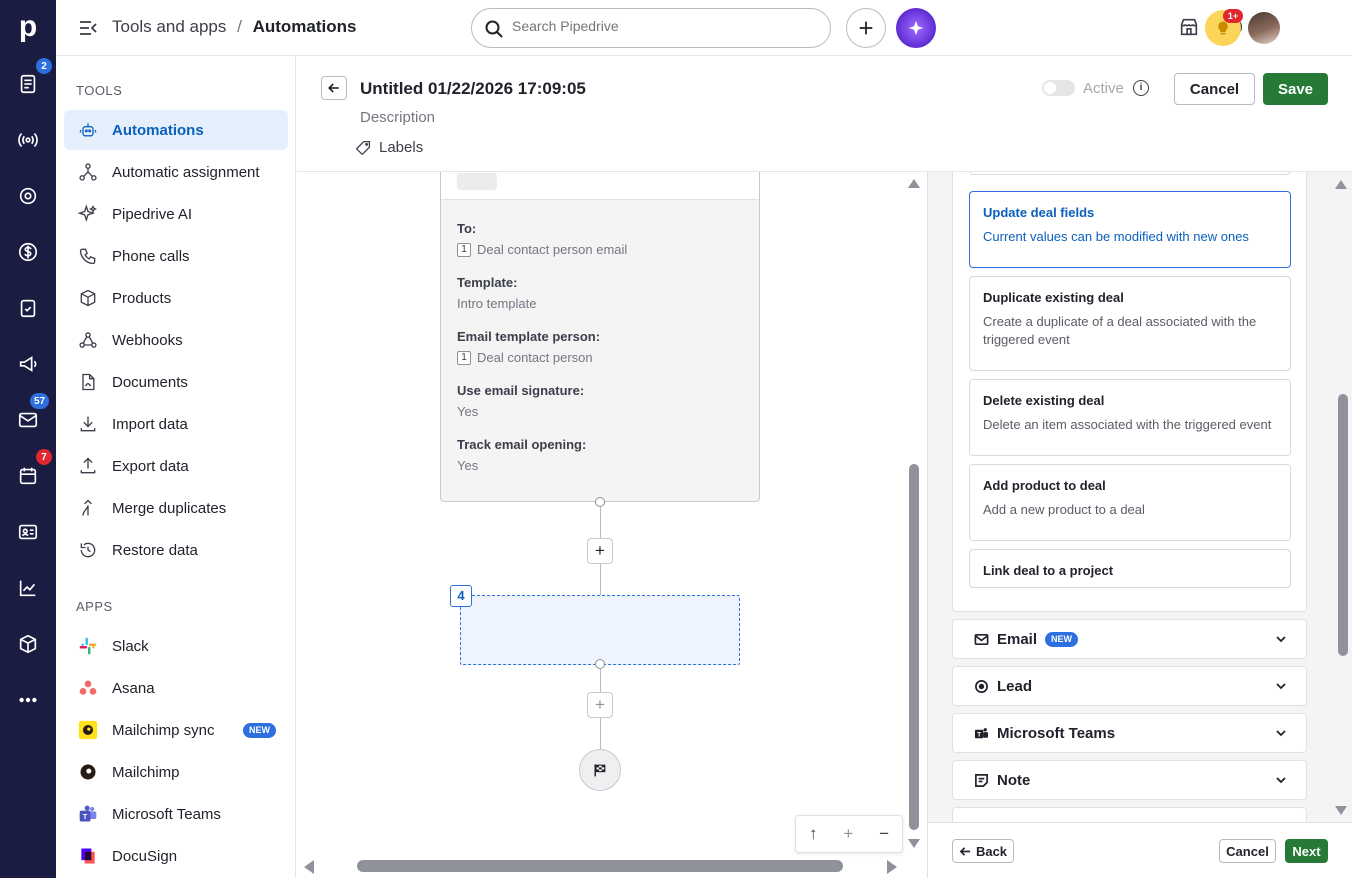  What do you see at coordinates (389, 147) in the screenshot?
I see `labels-button: Labels` at bounding box center [389, 147].